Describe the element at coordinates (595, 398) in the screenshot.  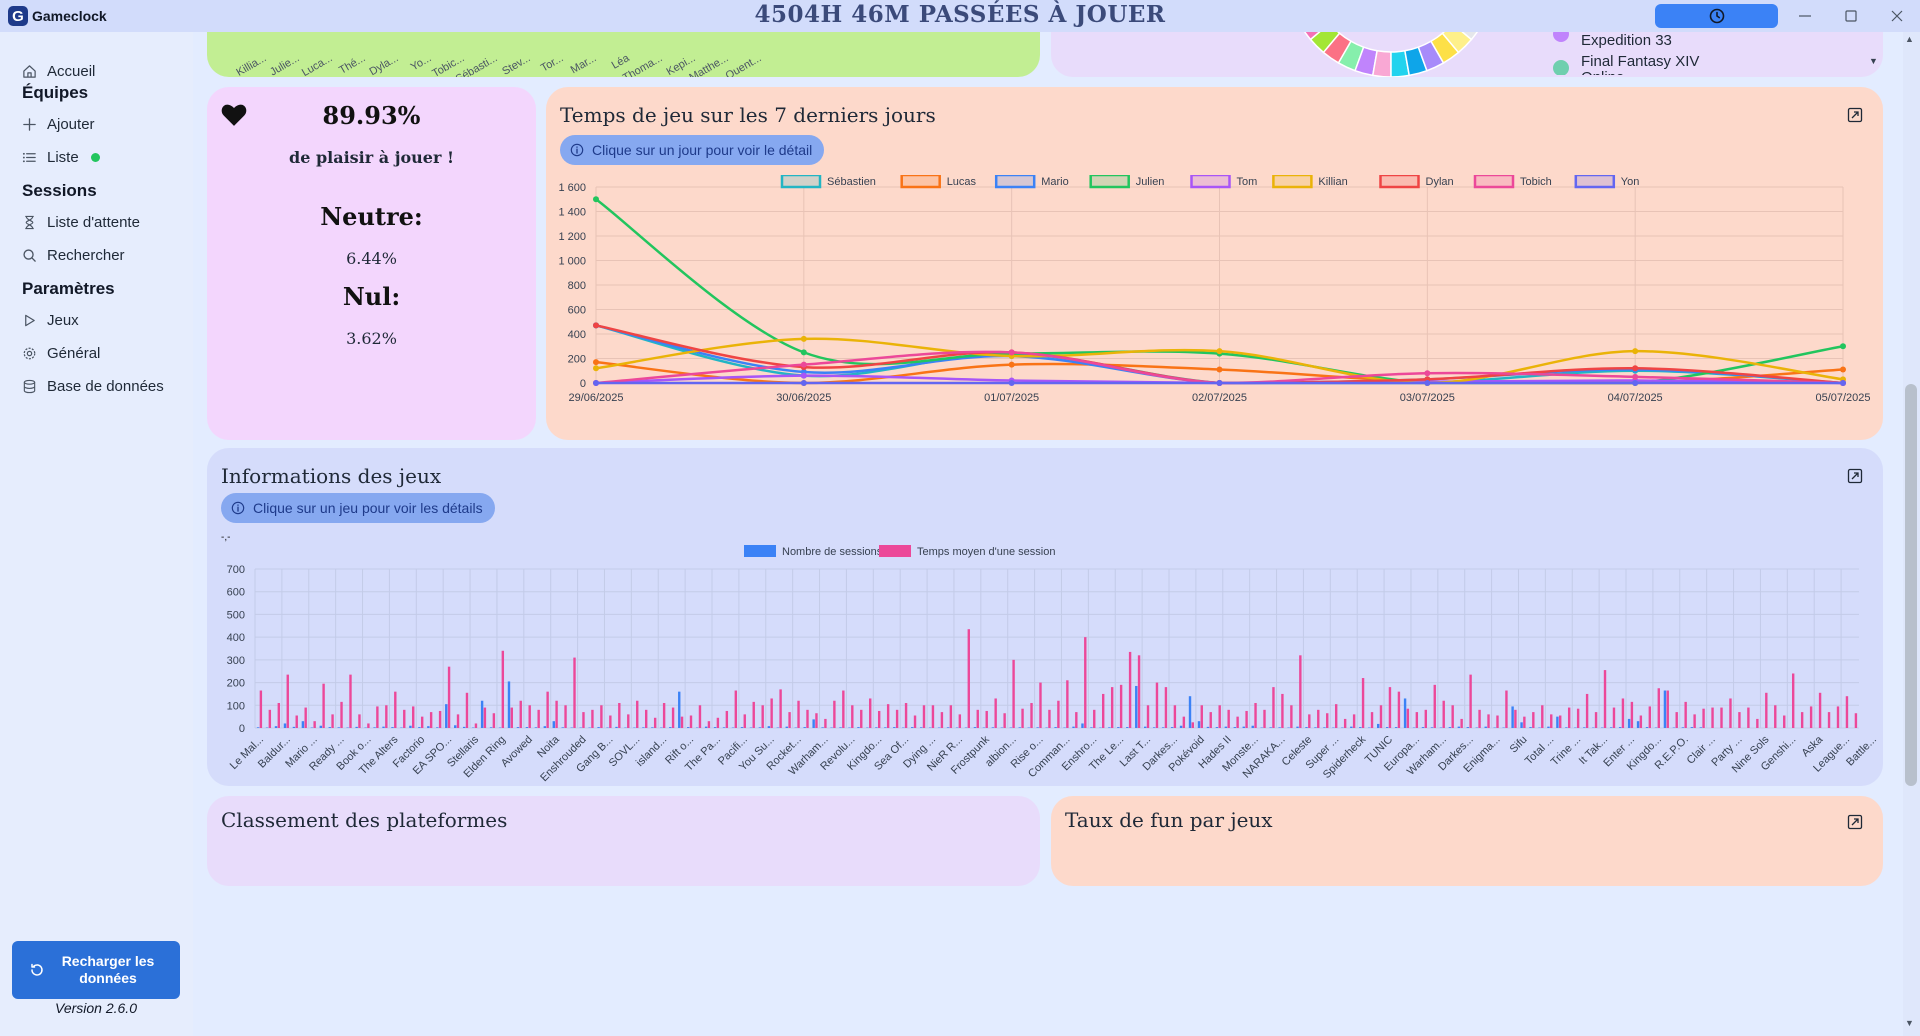
I see `x-tick-label: 29/06/2025` at that location.